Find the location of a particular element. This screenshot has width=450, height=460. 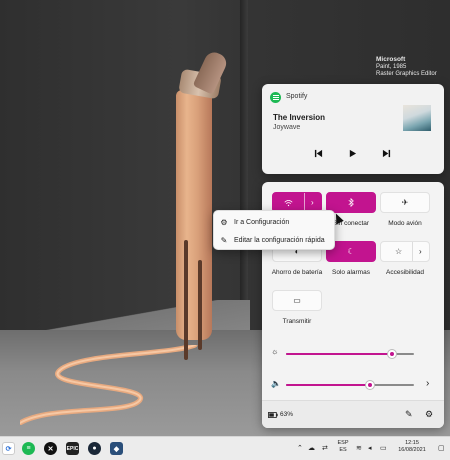

cast-label: Transmitir is located at coordinates (297, 321).